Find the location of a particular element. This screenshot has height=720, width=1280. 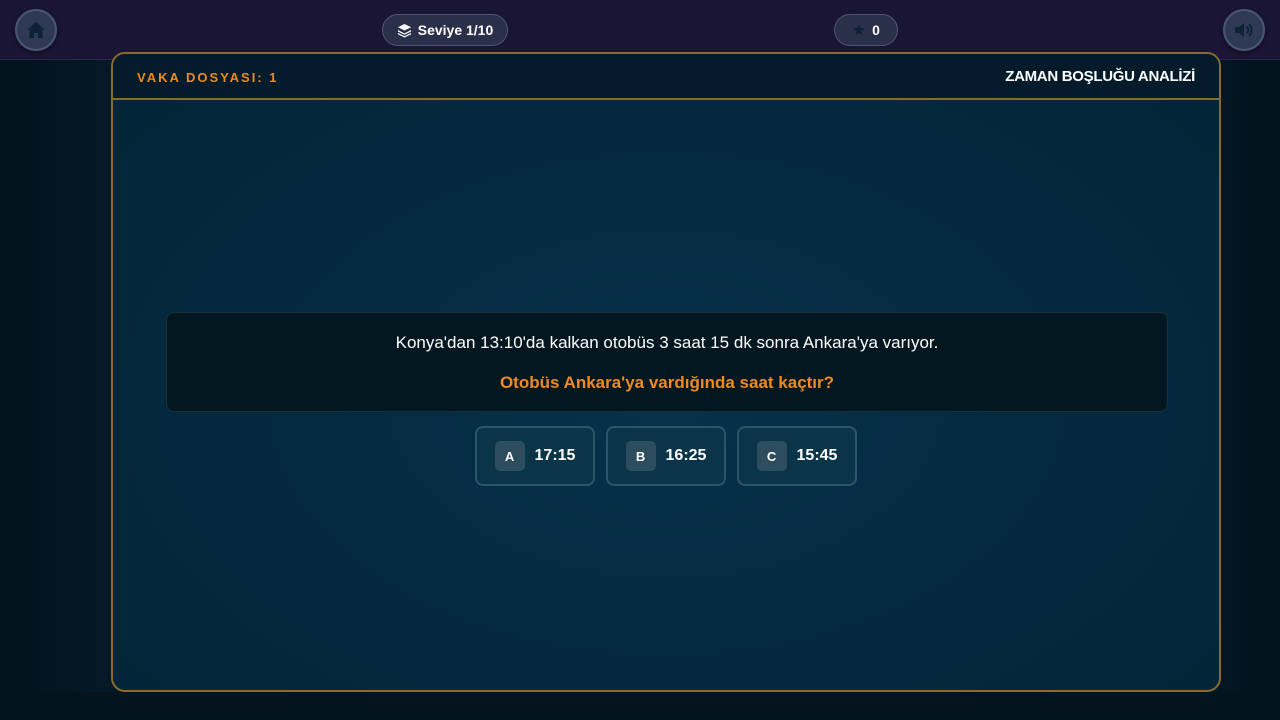

answer-option-c: C 15:45 is located at coordinates (797, 456).